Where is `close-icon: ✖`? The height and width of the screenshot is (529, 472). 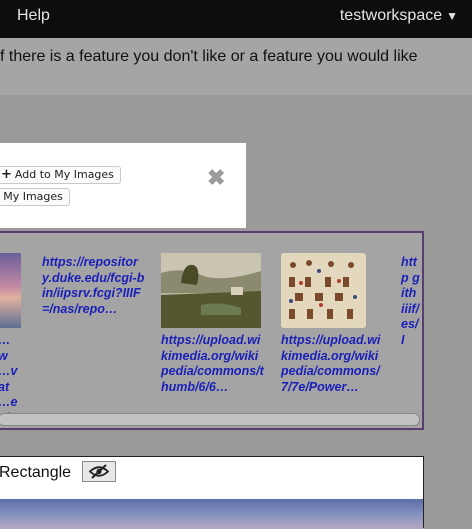 close-icon: ✖ is located at coordinates (216, 178).